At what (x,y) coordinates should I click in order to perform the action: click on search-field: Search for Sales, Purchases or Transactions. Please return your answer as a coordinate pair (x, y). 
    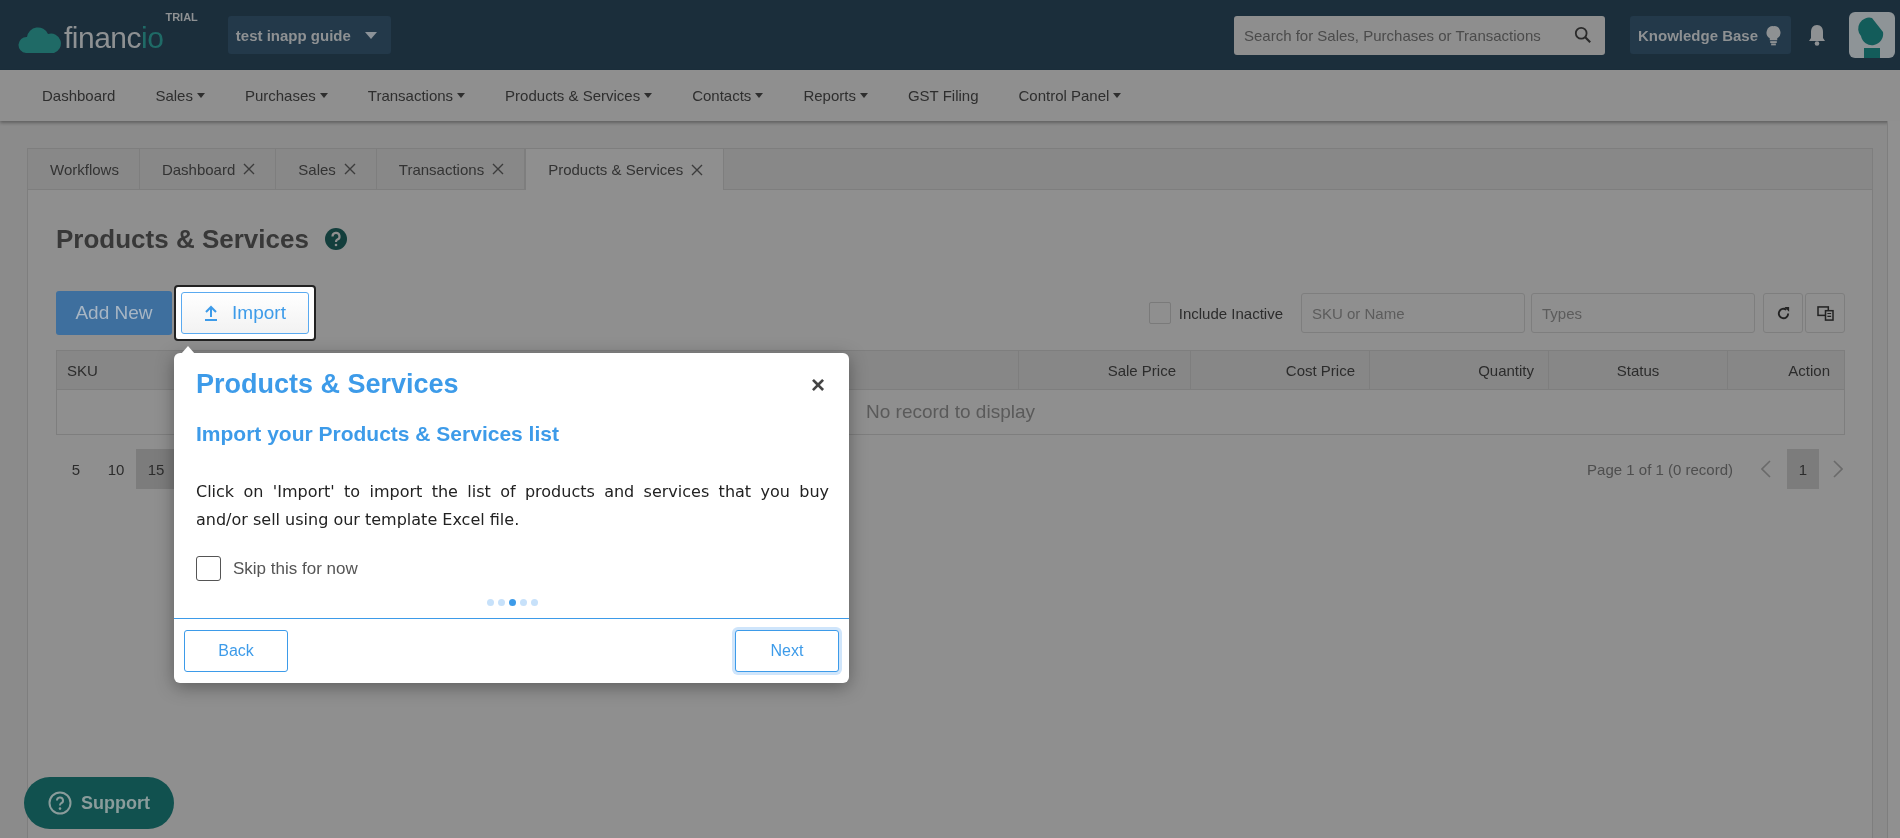
    Looking at the image, I should click on (1419, 35).